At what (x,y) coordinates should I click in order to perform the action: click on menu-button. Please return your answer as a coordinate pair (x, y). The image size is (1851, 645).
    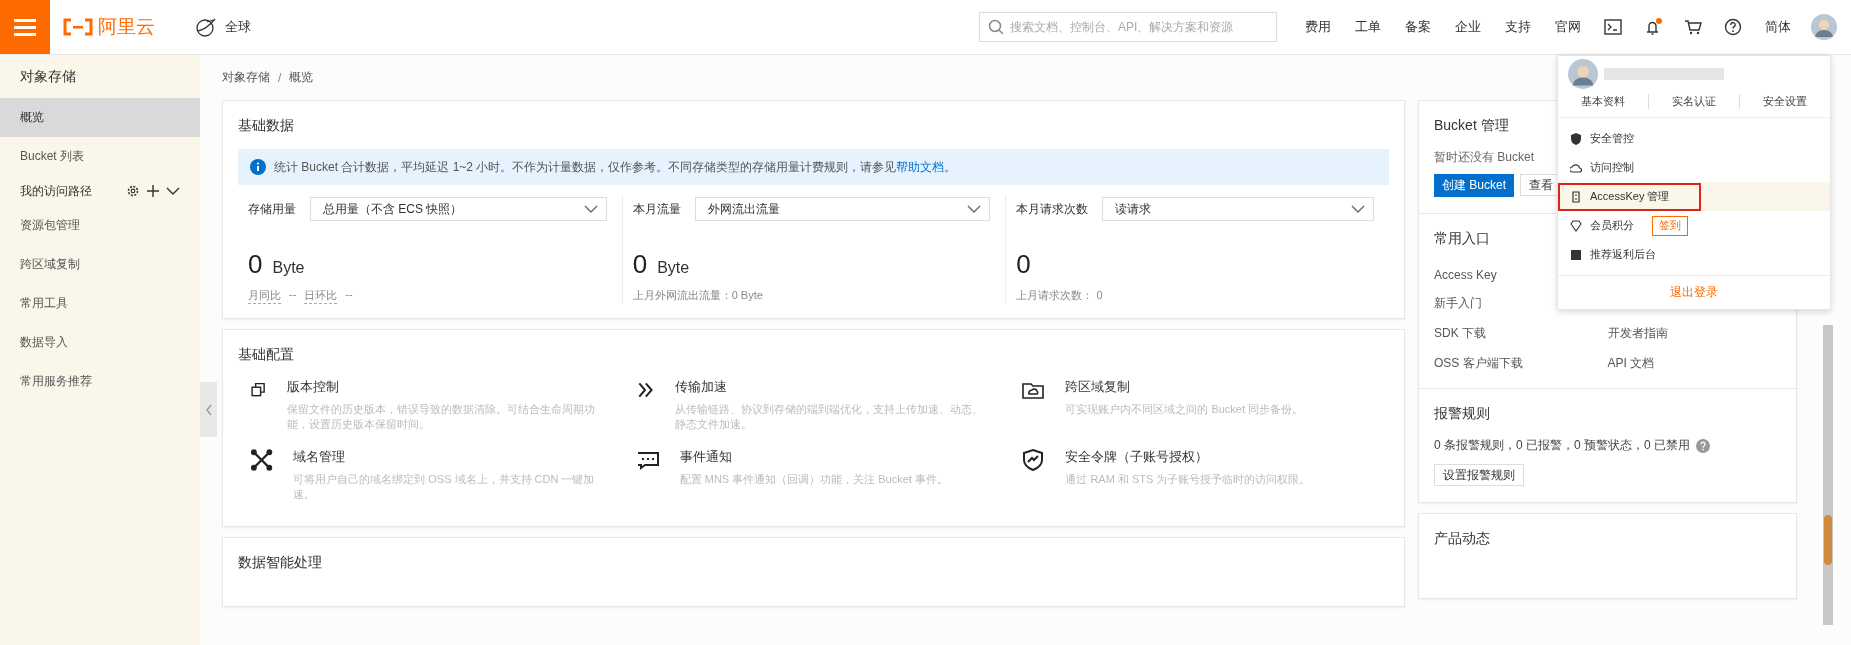
    Looking at the image, I should click on (25, 27).